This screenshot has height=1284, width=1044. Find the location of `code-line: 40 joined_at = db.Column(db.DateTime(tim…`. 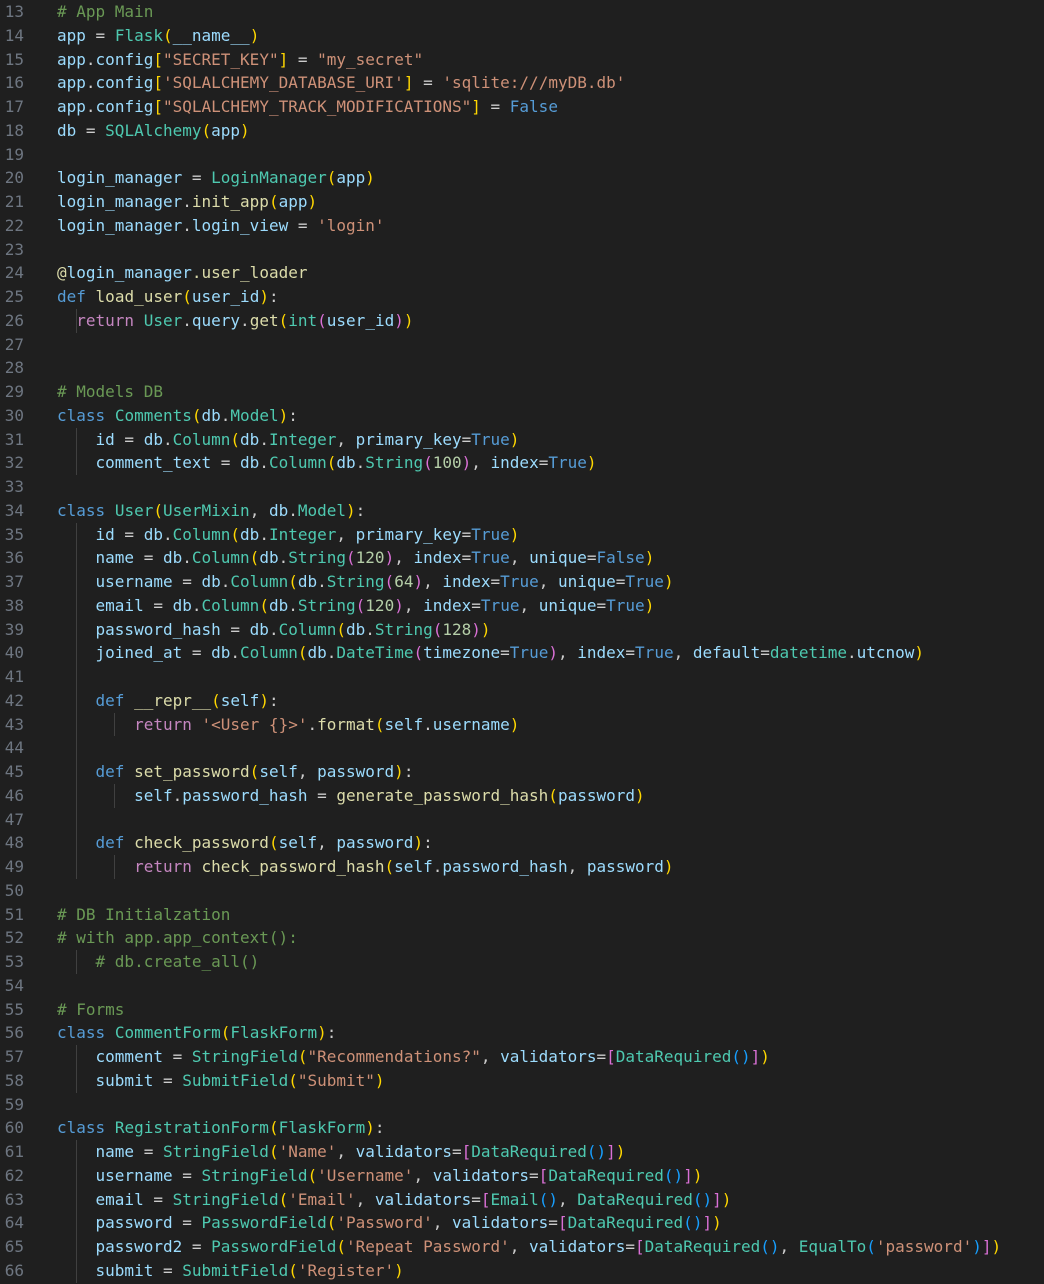

code-line: 40 joined_at = db.Column(db.DateTime(tim… is located at coordinates (522, 653).